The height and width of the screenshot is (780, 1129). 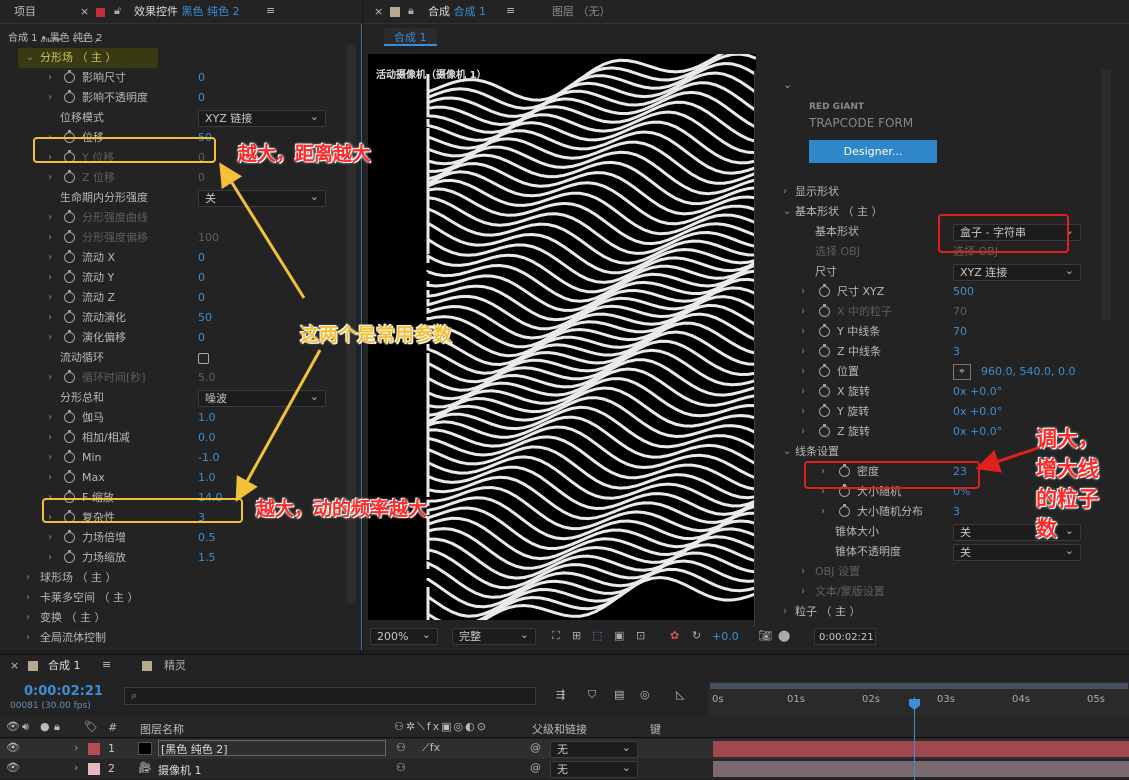 I want to click on fx-row: › 变换 （ 主 ）, so click(x=172, y=618).